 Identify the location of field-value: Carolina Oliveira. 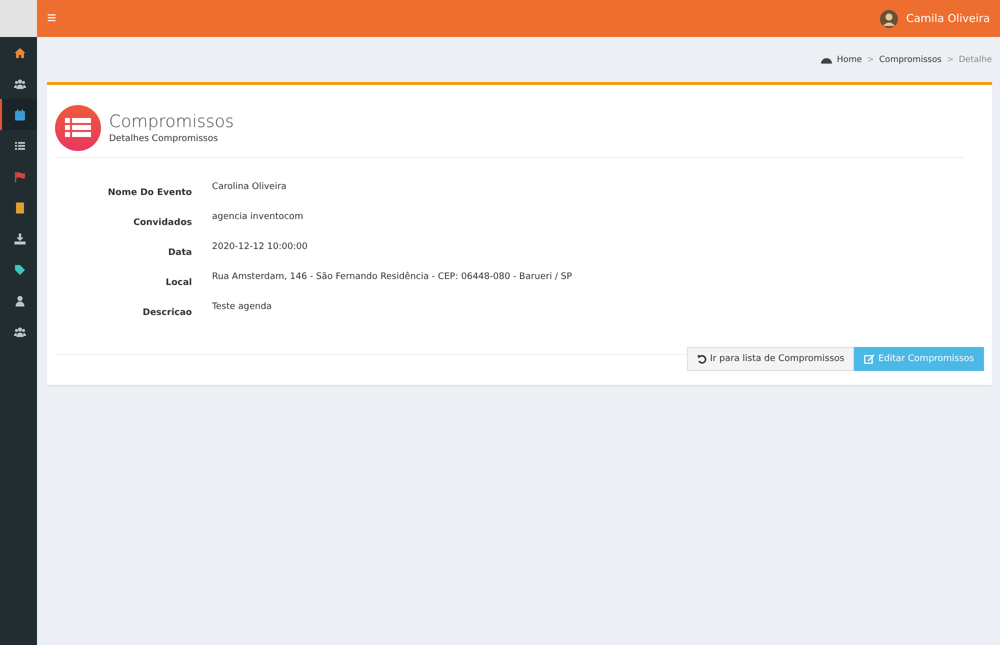
(249, 188).